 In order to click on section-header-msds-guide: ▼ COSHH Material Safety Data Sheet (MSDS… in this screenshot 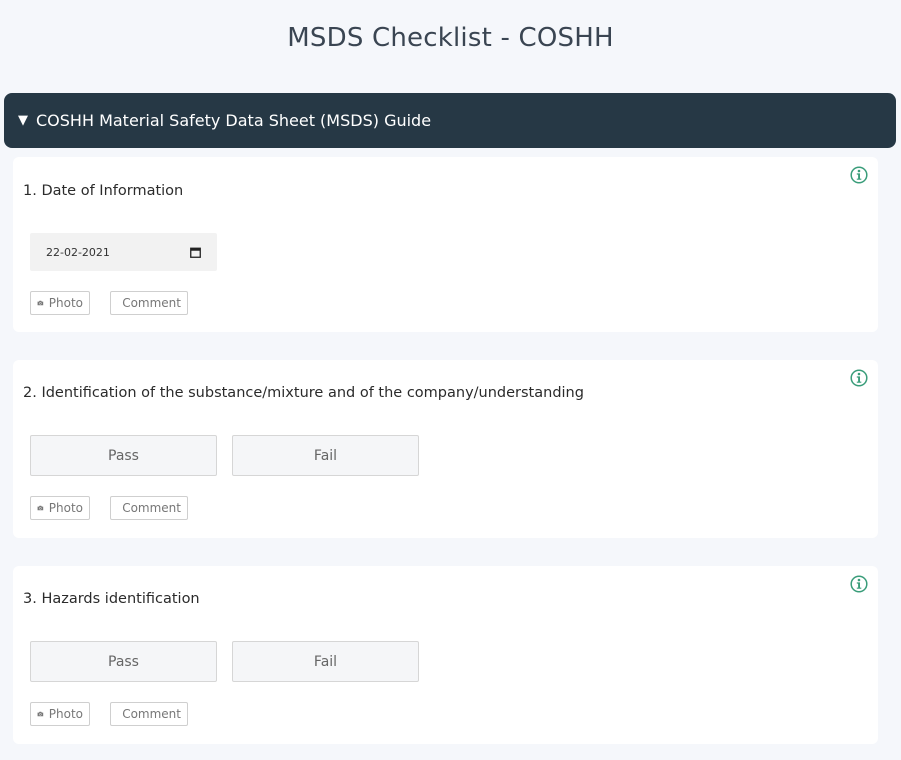, I will do `click(450, 120)`.